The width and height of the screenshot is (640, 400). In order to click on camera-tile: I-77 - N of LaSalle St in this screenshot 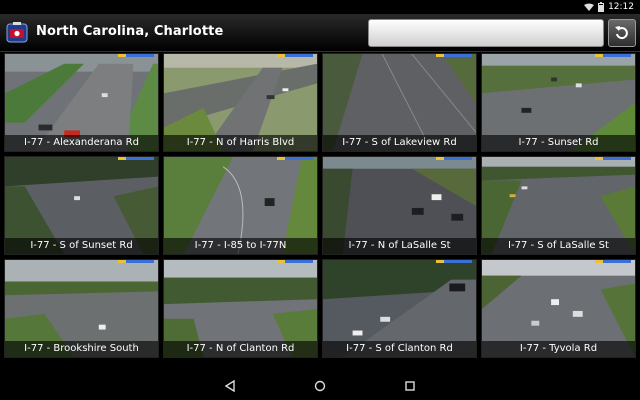, I will do `click(399, 205)`.